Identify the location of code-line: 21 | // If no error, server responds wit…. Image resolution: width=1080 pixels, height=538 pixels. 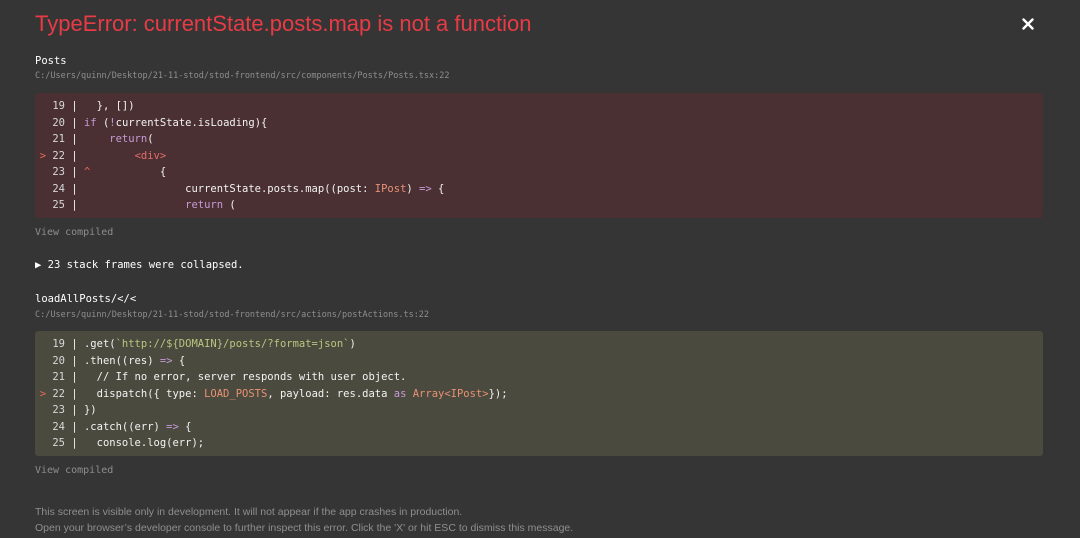
(539, 377).